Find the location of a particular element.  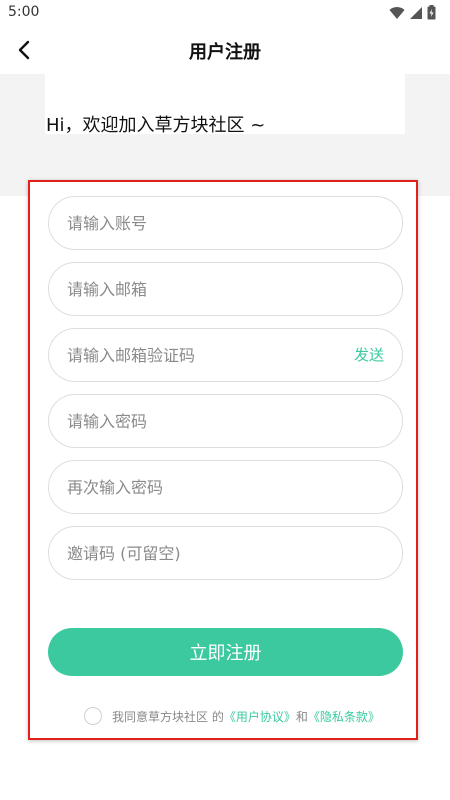

password-field is located at coordinates (225, 421).